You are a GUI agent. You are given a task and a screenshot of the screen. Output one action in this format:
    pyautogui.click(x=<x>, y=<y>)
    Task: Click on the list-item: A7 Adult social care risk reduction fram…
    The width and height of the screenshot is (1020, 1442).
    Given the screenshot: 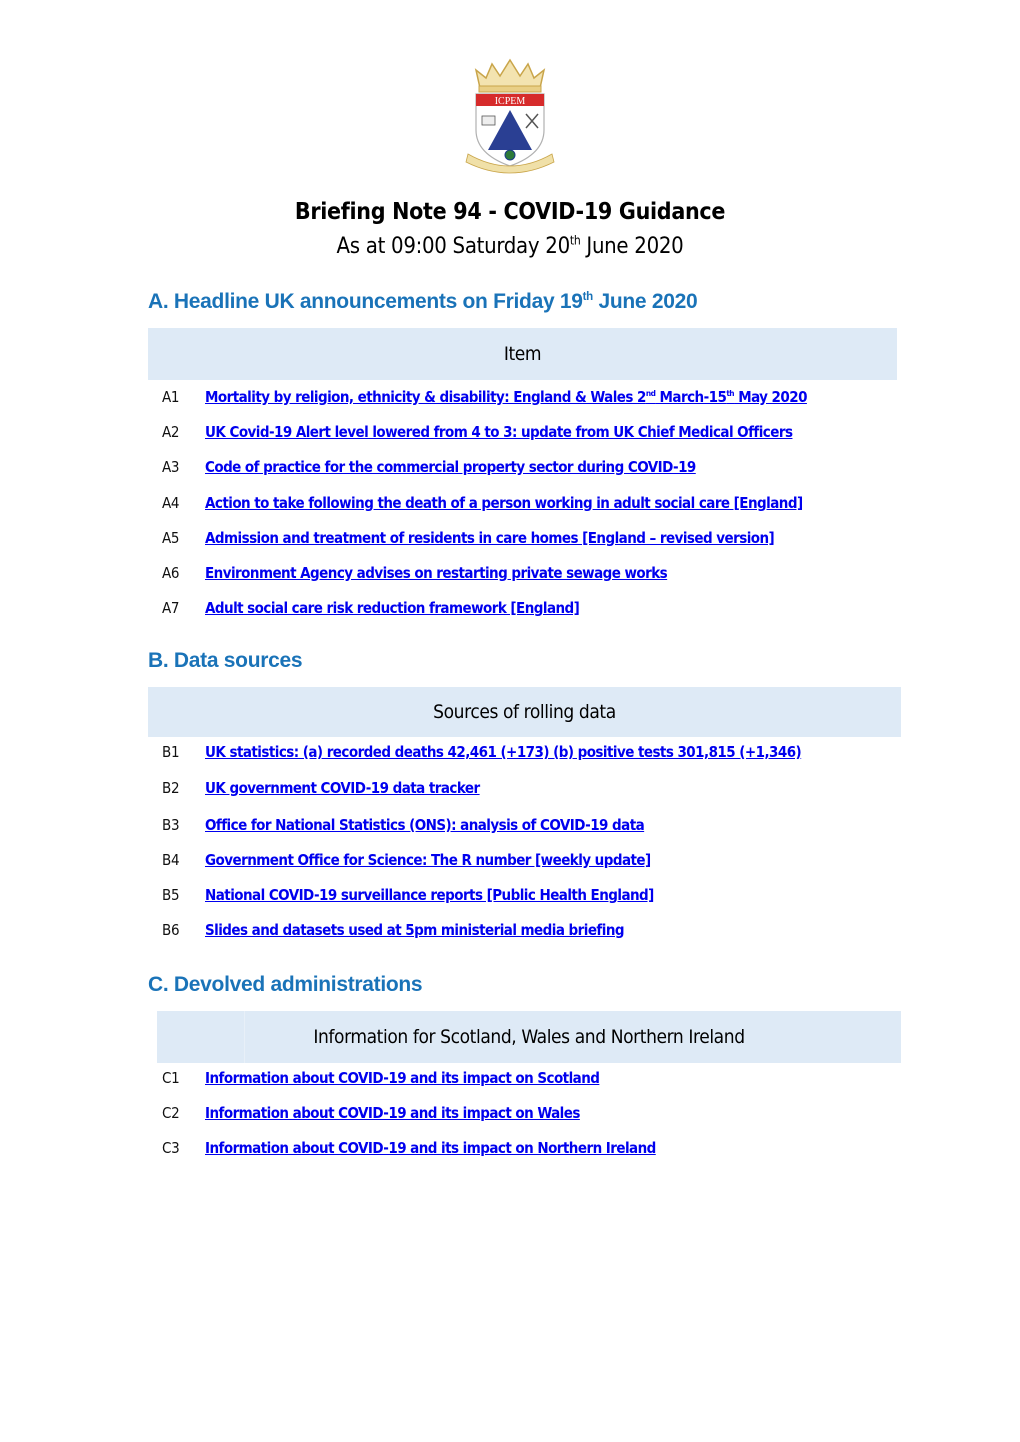 What is the action you would take?
    pyautogui.click(x=371, y=608)
    